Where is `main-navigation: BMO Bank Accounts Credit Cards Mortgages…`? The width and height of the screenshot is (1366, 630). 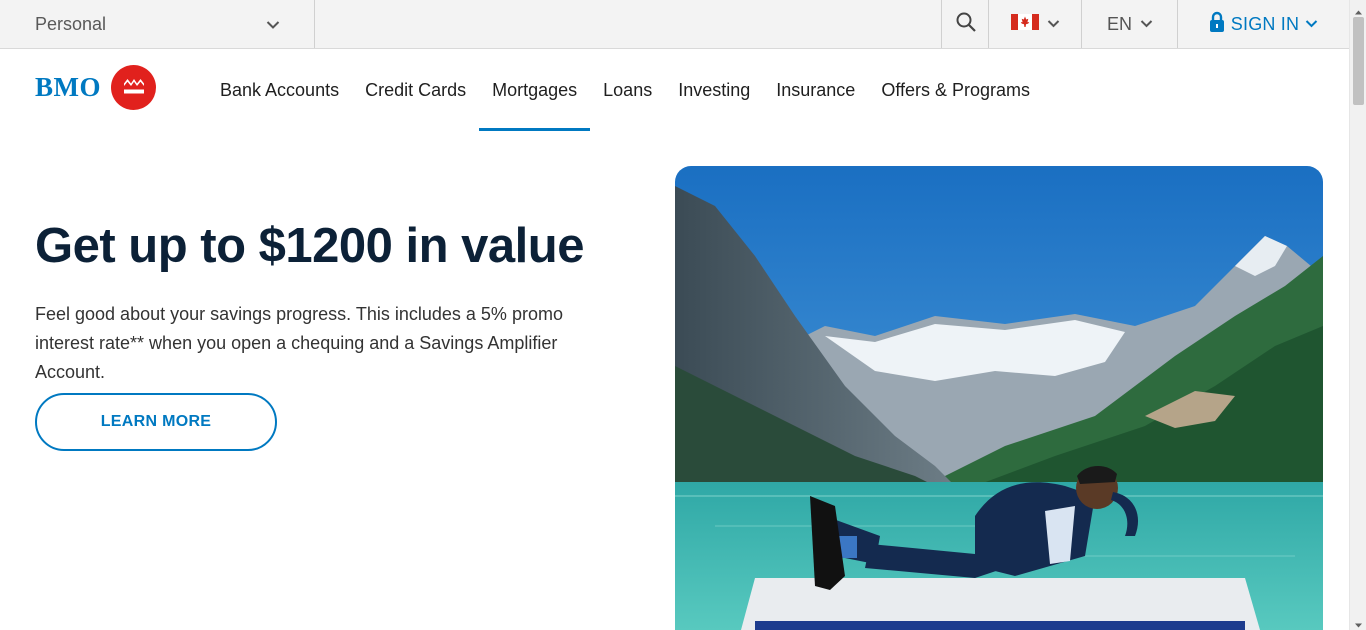
main-navigation: BMO Bank Accounts Credit Cards Mortgages… is located at coordinates (674, 90).